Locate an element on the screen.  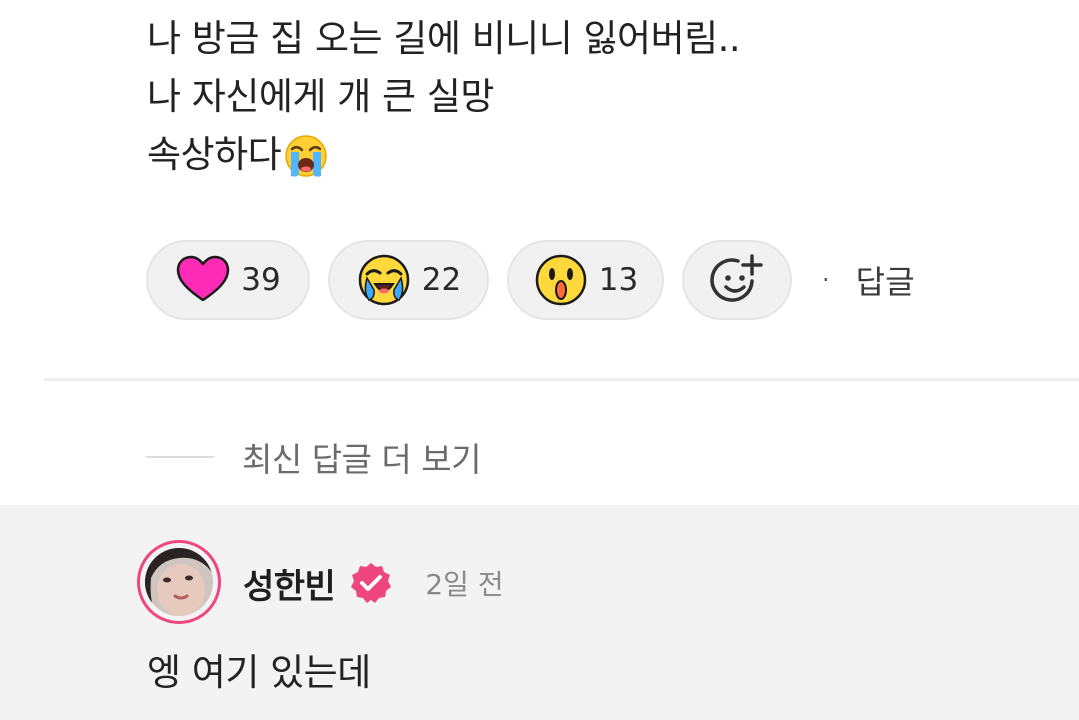
post-line-1-text: 나 방금 집 오는 길에 비니니 잃어버림.. is located at coordinates (444, 38).